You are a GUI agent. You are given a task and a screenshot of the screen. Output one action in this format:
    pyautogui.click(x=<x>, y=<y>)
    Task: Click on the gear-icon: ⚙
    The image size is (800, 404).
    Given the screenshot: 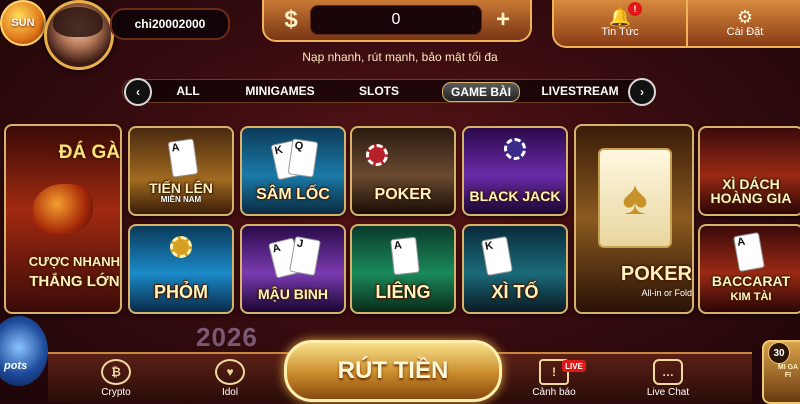 What is the action you would take?
    pyautogui.click(x=745, y=17)
    